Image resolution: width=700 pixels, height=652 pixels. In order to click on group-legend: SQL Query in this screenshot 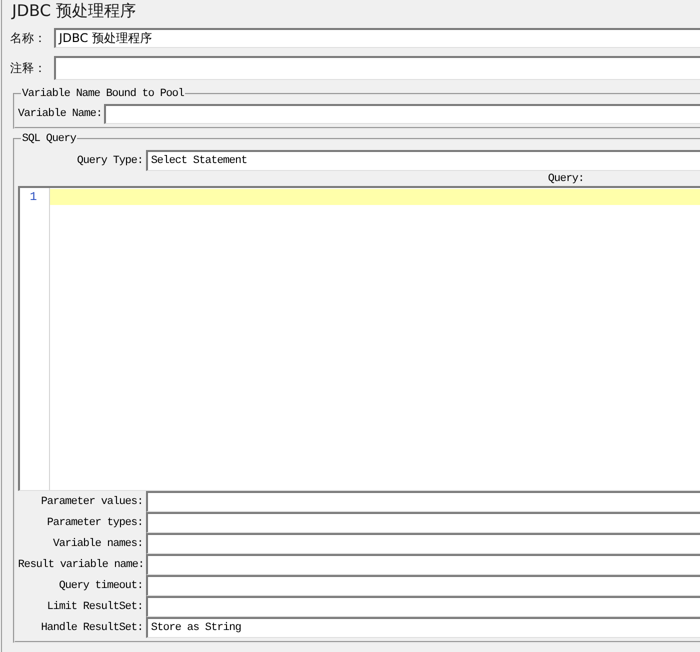, I will do `click(49, 139)`.